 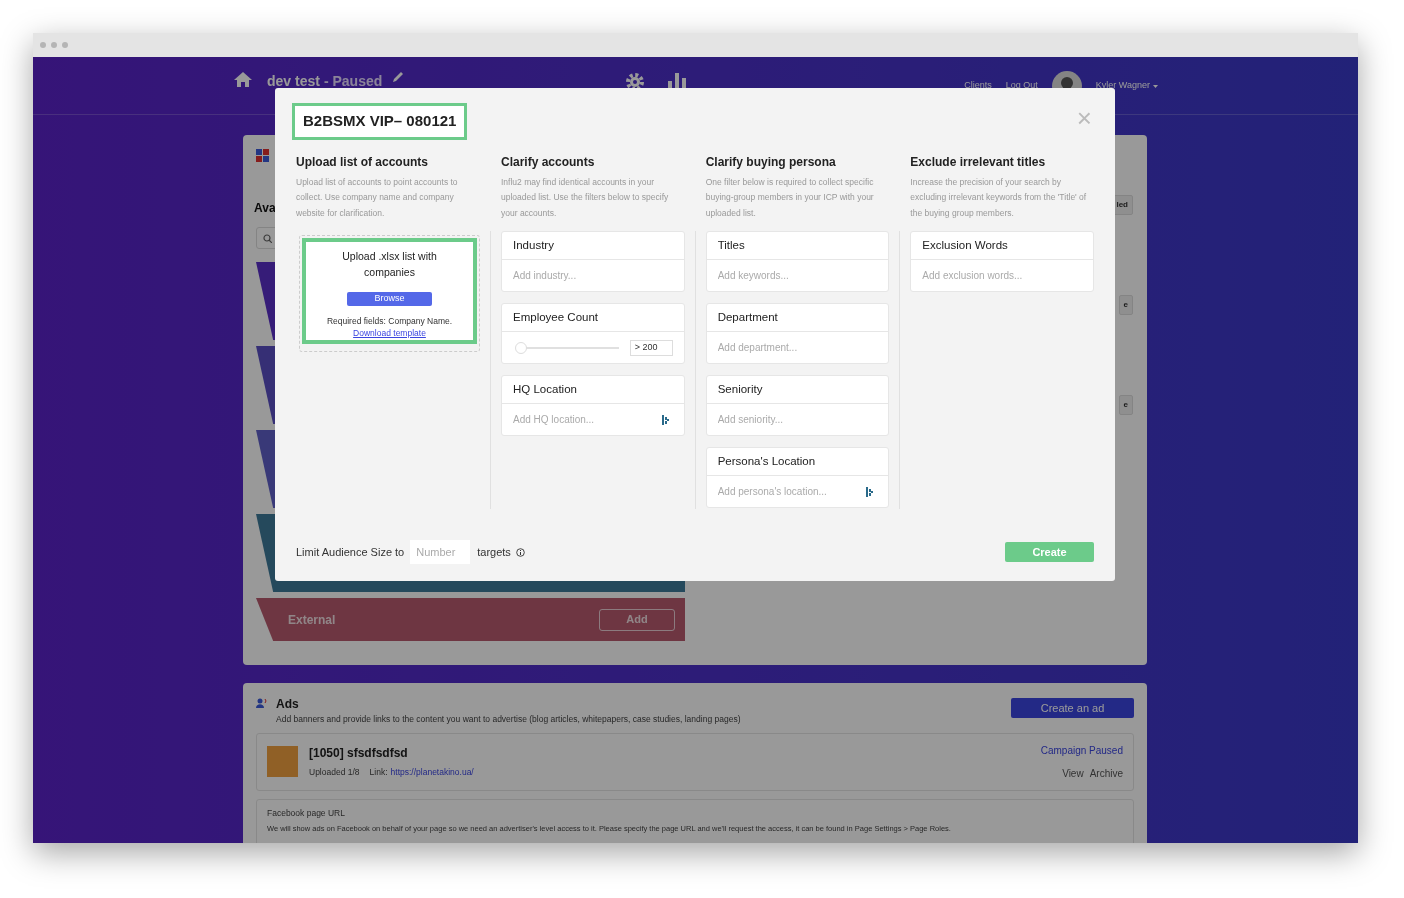 What do you see at coordinates (494, 552) in the screenshot?
I see `targets-label: targets` at bounding box center [494, 552].